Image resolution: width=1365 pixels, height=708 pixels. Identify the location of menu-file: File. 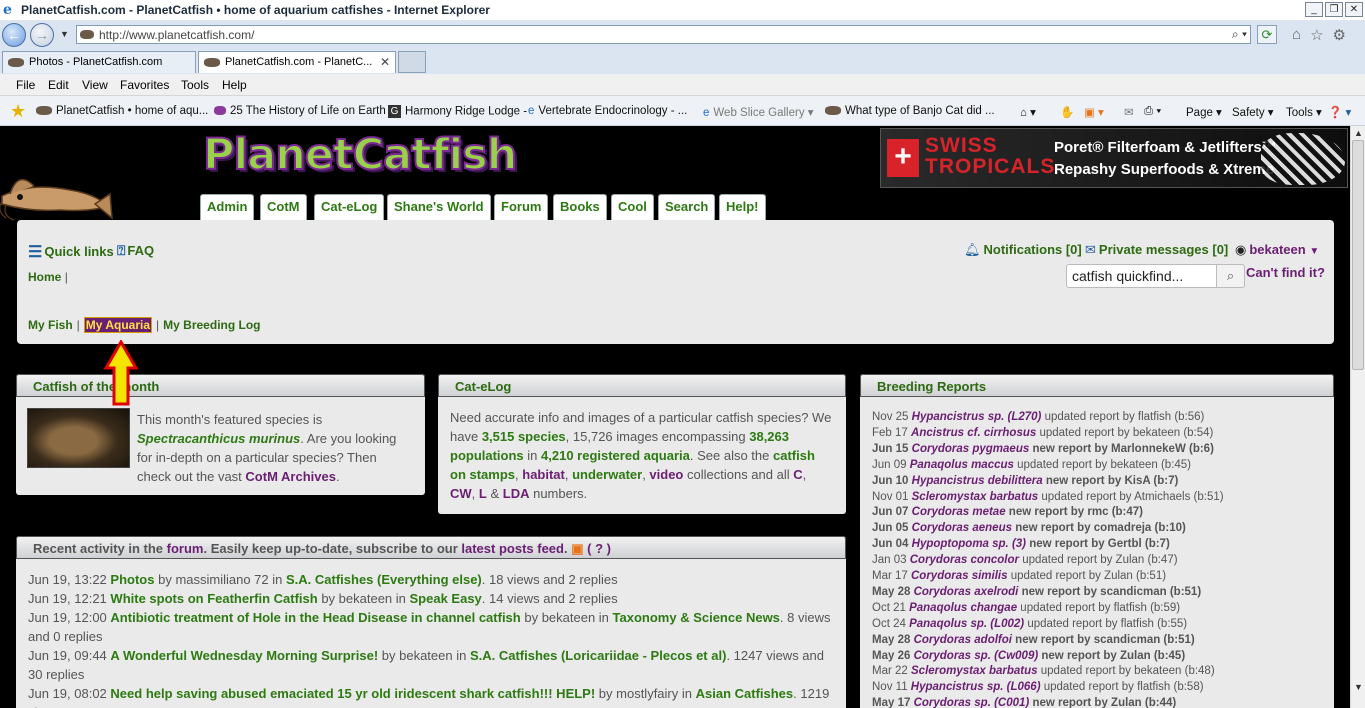
(25, 85).